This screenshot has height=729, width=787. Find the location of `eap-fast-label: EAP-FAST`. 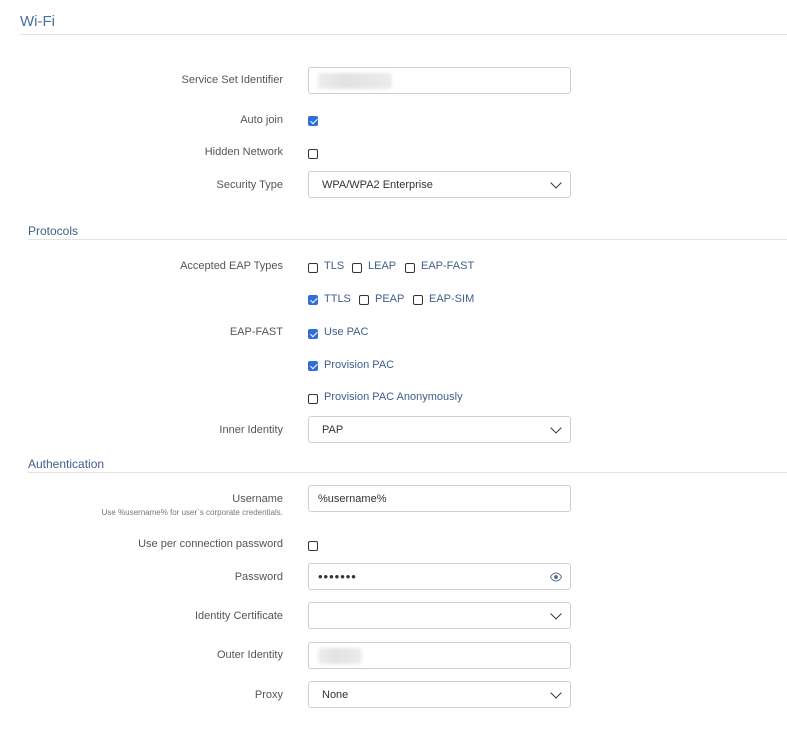

eap-fast-label: EAP-FAST is located at coordinates (256, 332).